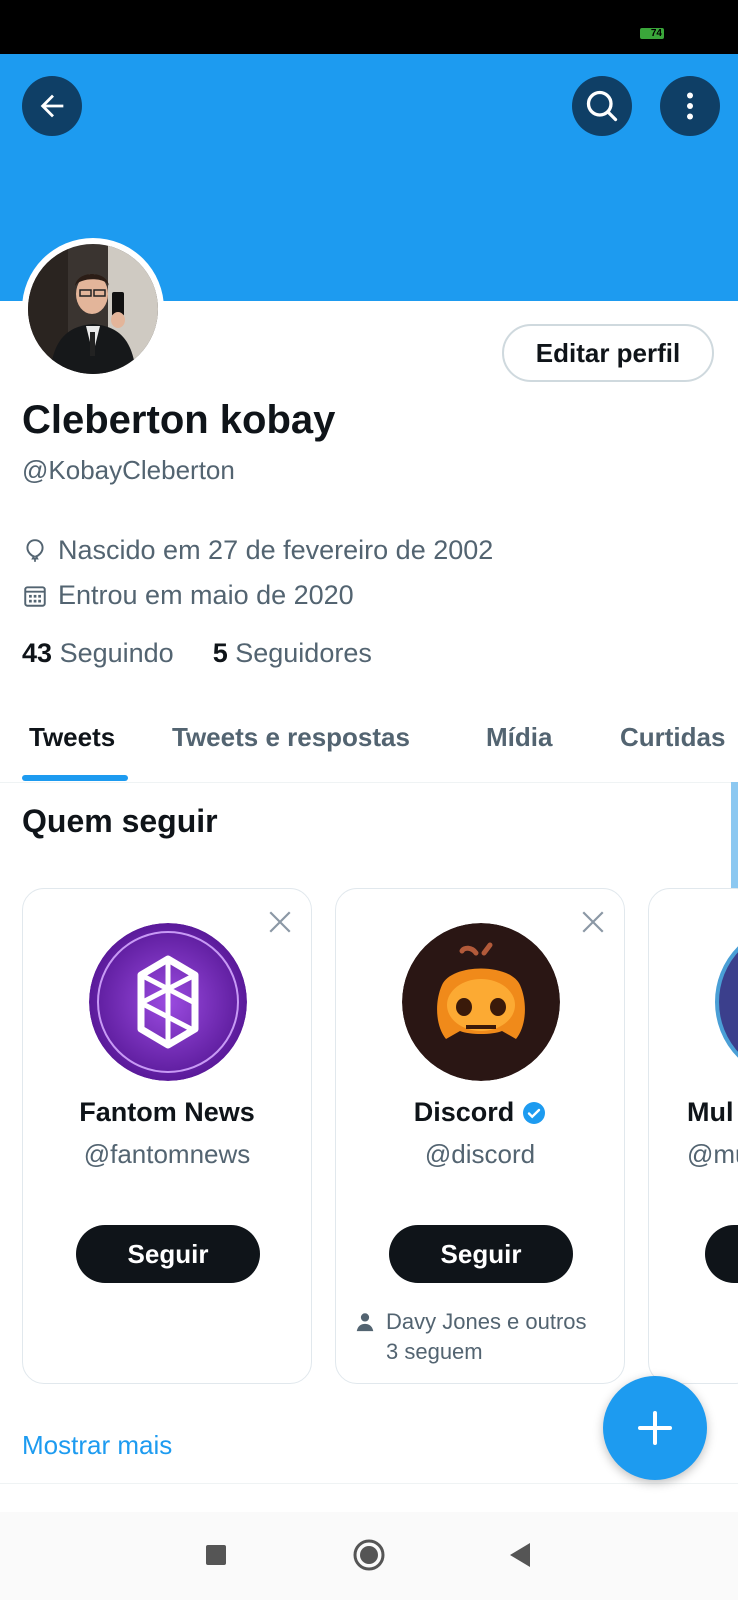 The width and height of the screenshot is (738, 1600). Describe the element at coordinates (98, 653) in the screenshot. I see `following-link: 43 Seguindo` at that location.